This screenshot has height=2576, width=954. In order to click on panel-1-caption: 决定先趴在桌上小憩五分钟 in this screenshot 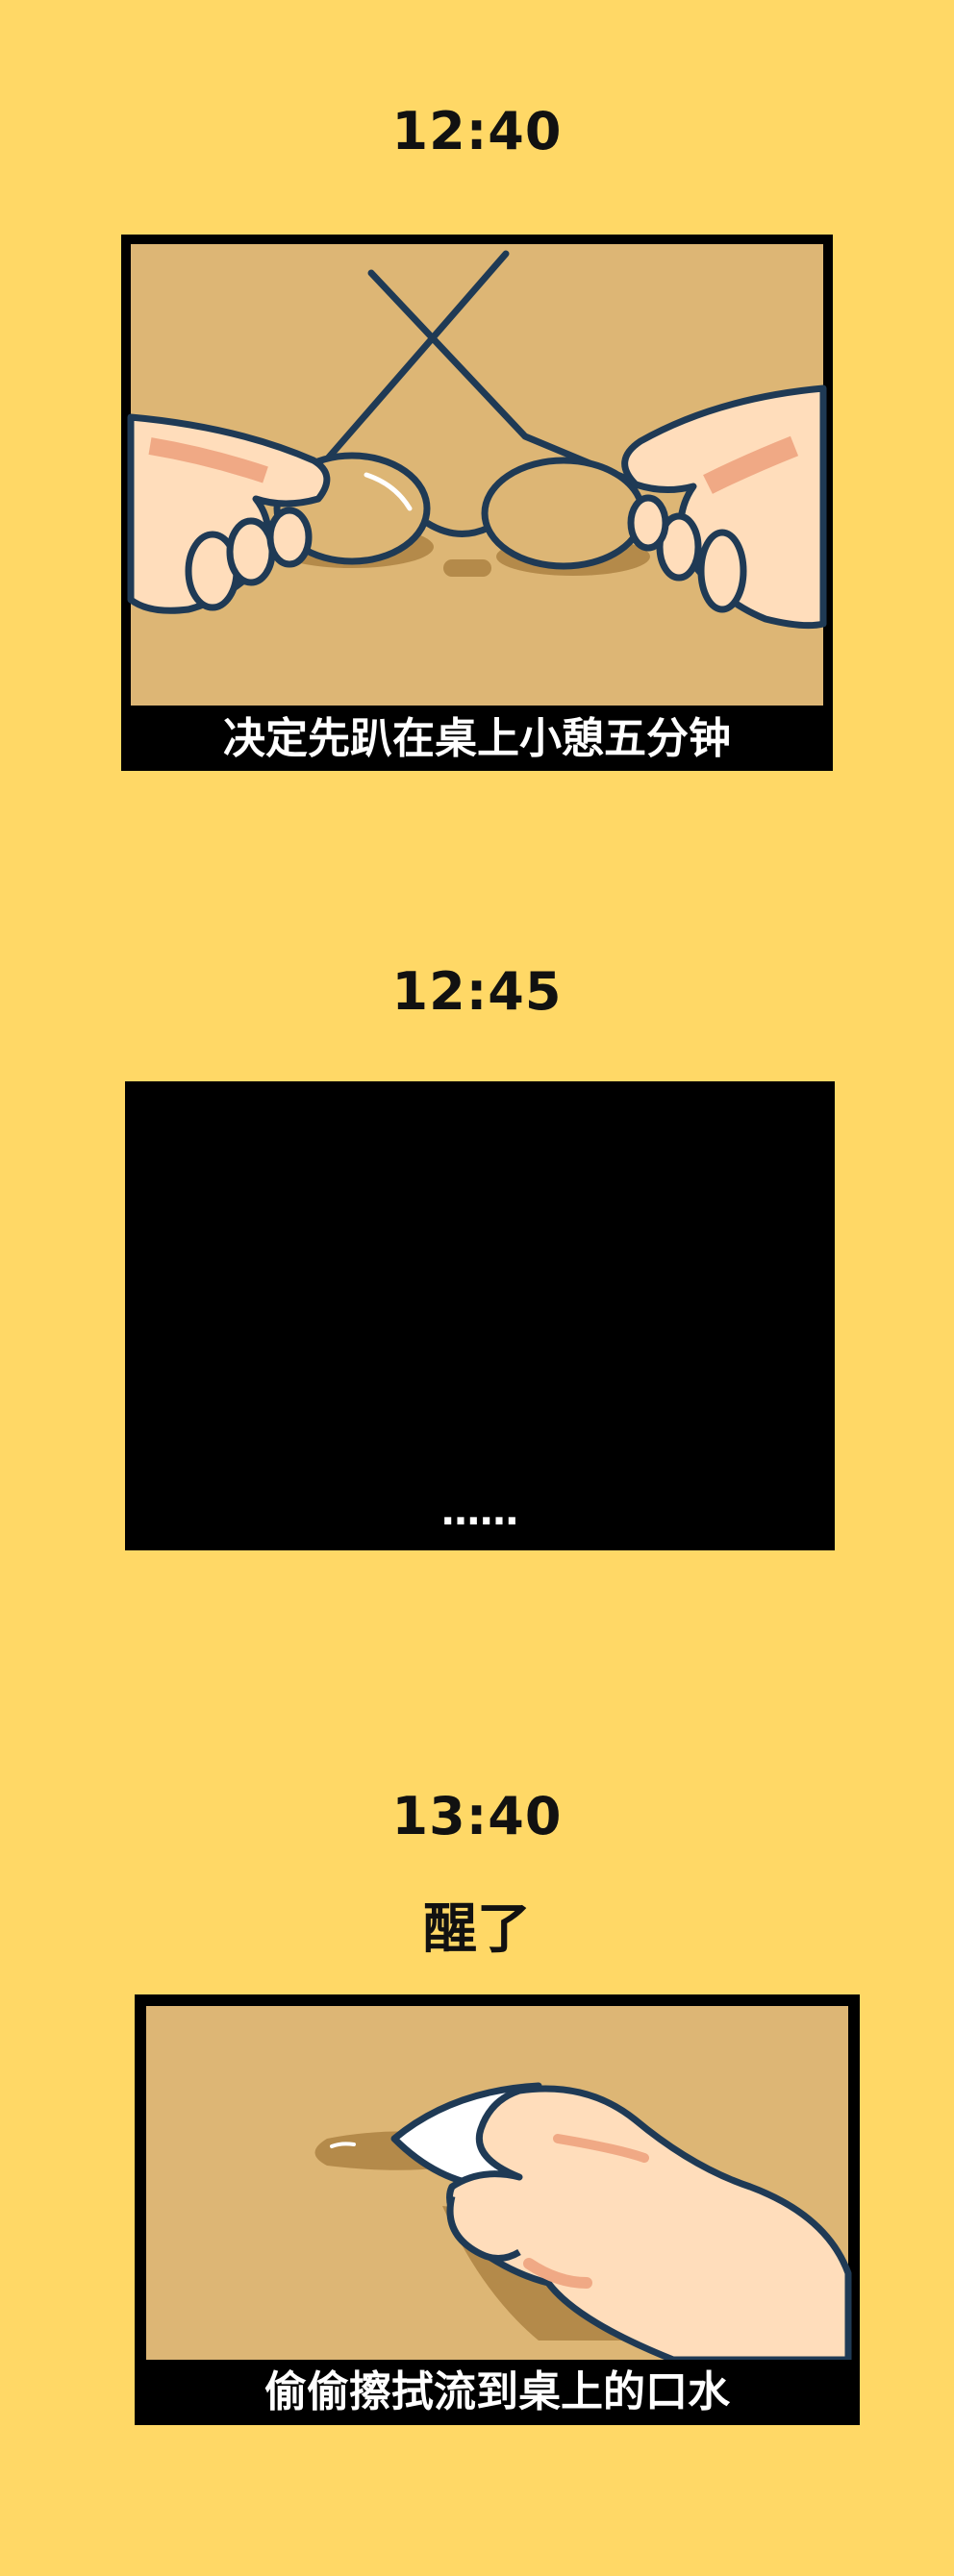, I will do `click(477, 739)`.